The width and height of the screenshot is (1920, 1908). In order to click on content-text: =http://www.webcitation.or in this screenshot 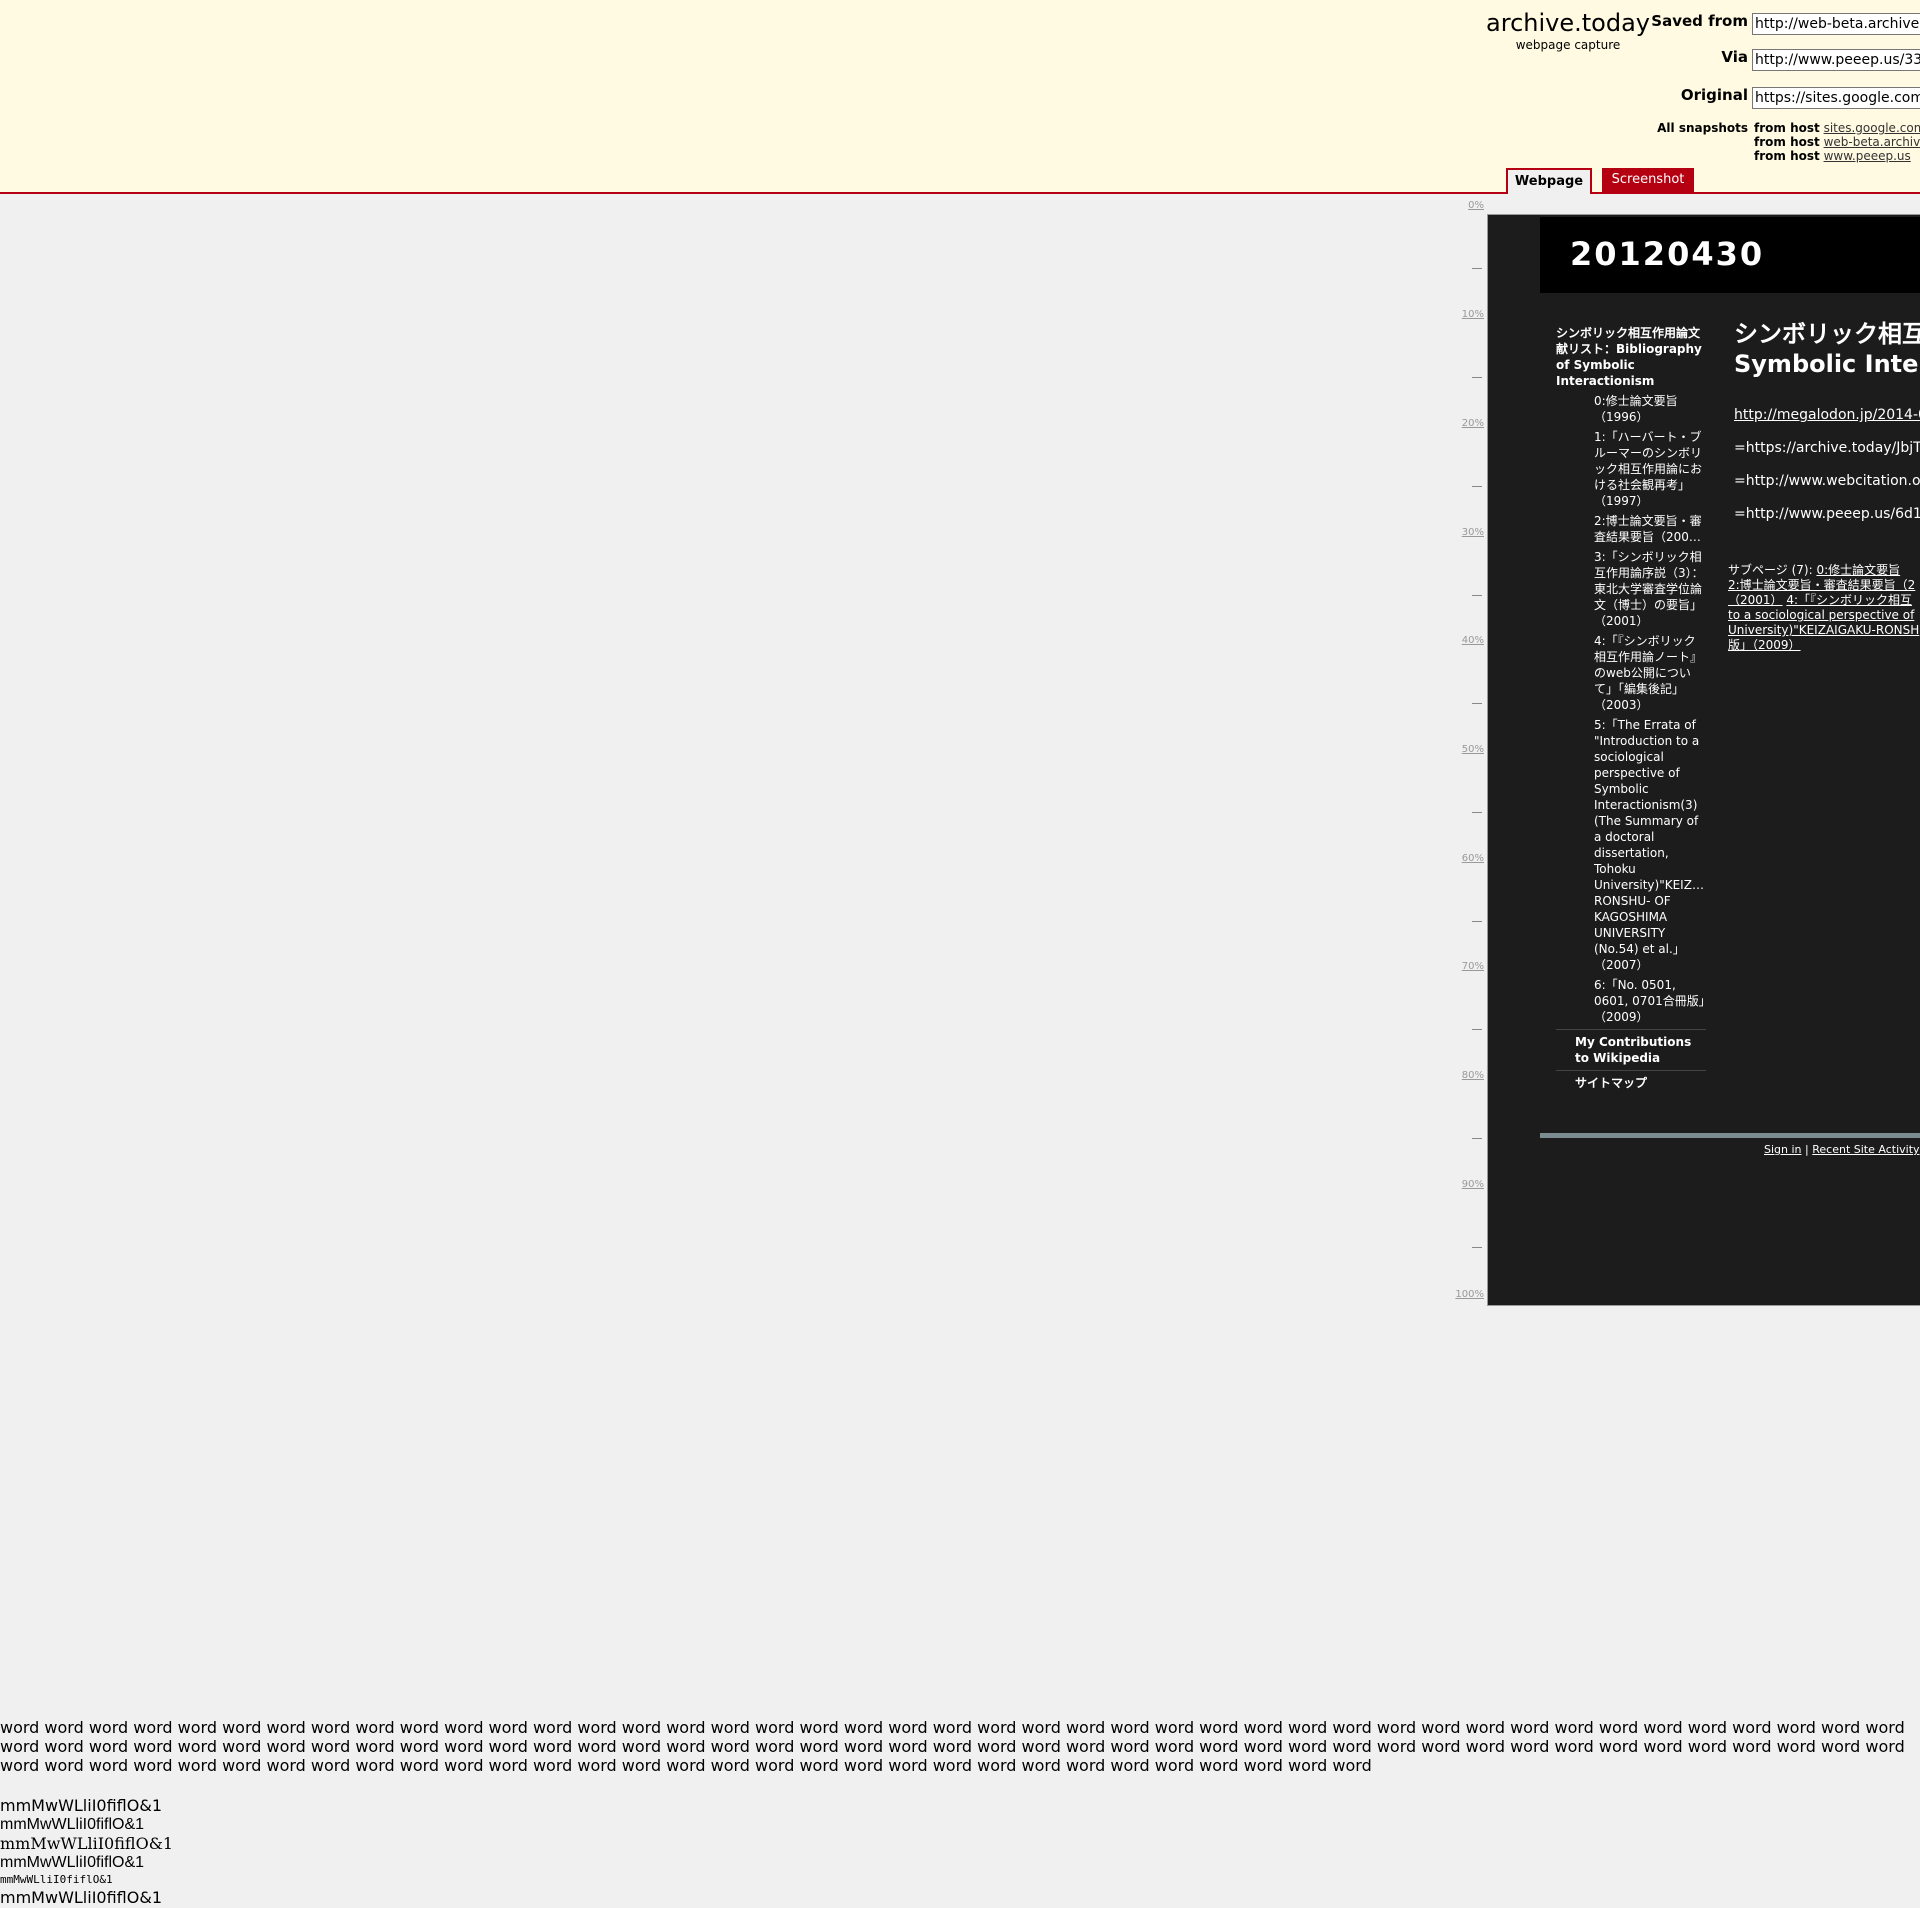, I will do `click(1827, 481)`.